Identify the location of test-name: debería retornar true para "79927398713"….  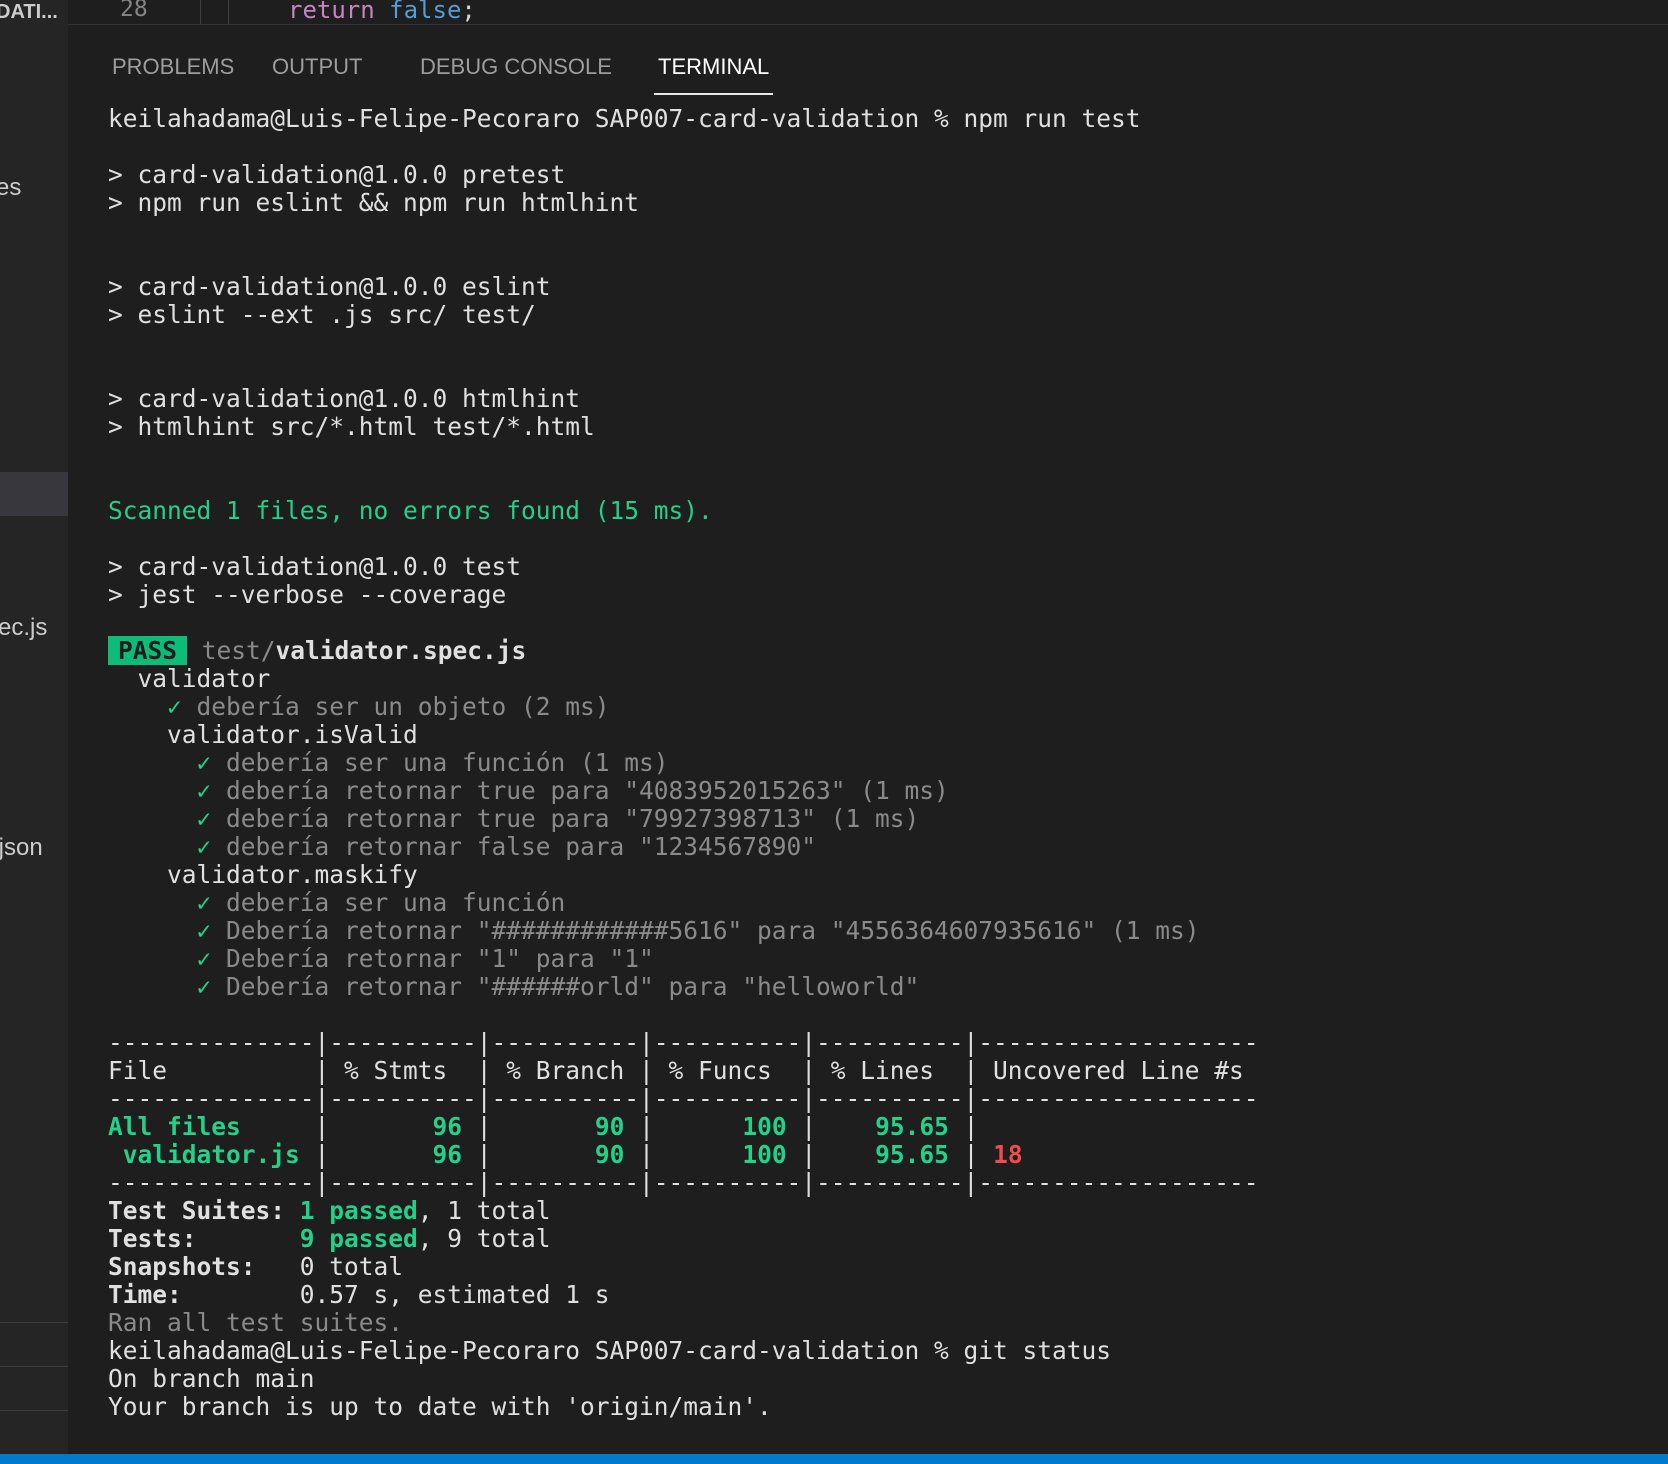
(573, 818).